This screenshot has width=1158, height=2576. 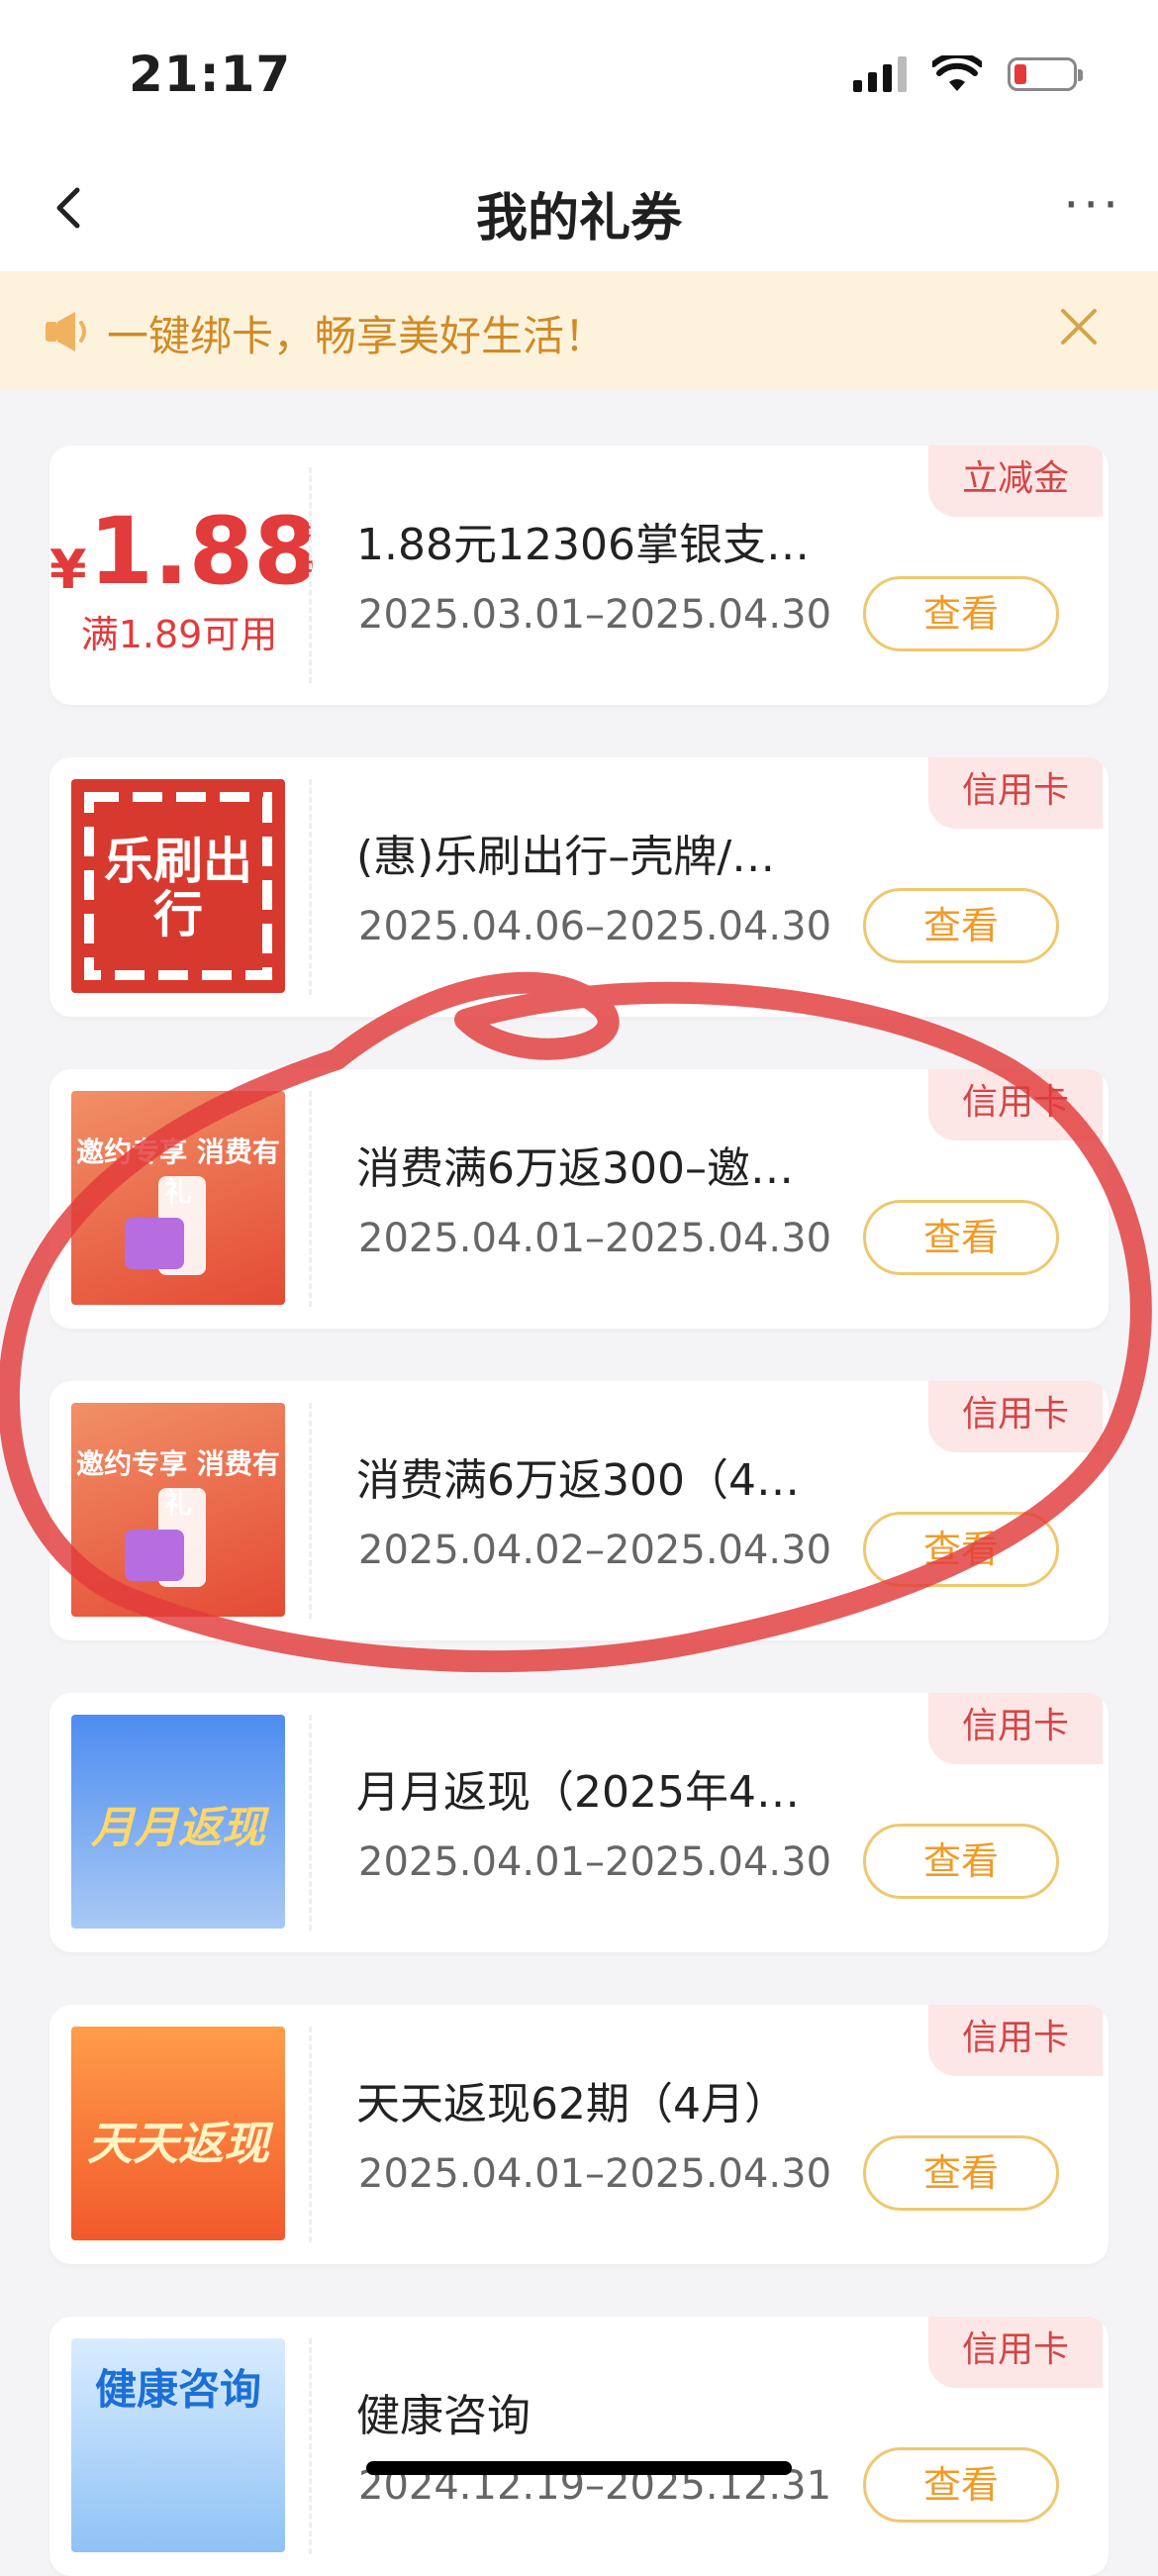 I want to click on status-icons, so click(x=968, y=74).